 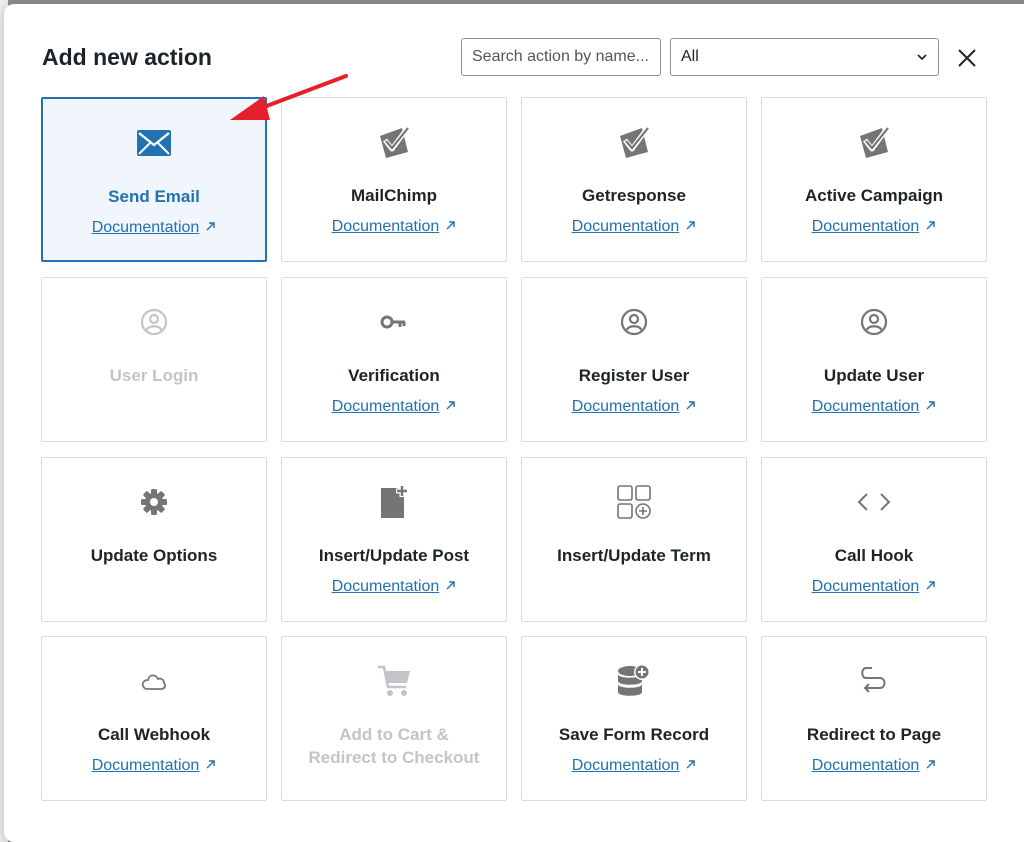 I want to click on key-icon, so click(x=394, y=322).